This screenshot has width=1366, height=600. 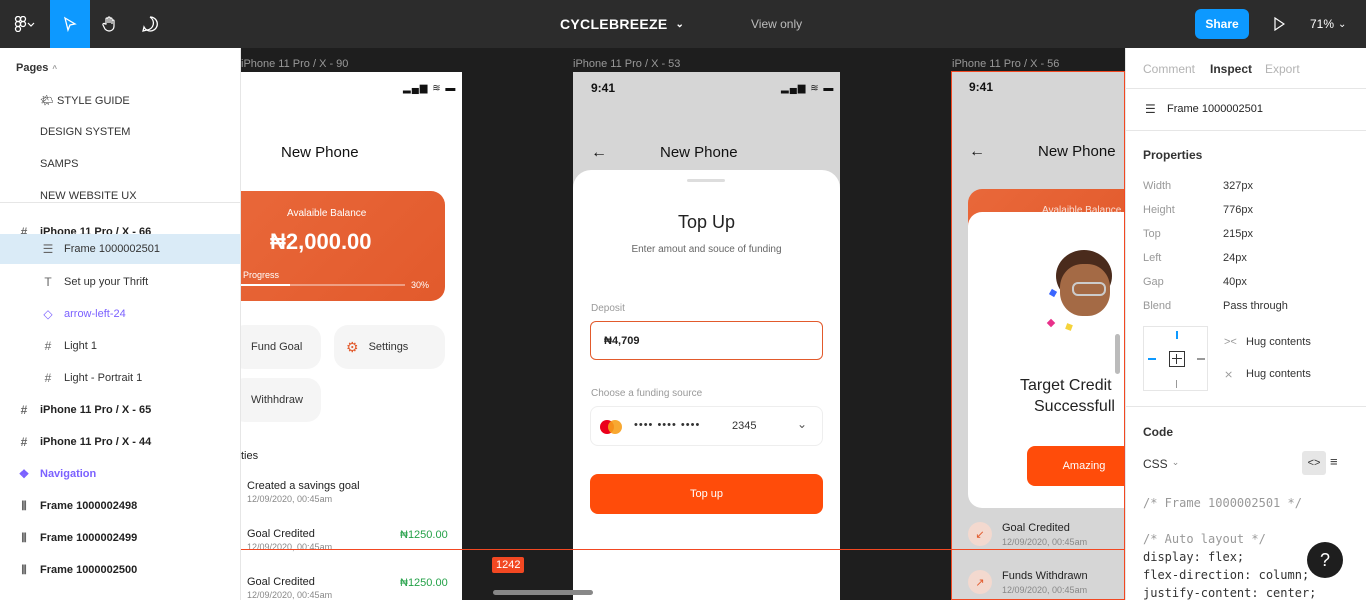 I want to click on layer-row: # iPhone 11 Pro / X - 65, so click(x=120, y=410).